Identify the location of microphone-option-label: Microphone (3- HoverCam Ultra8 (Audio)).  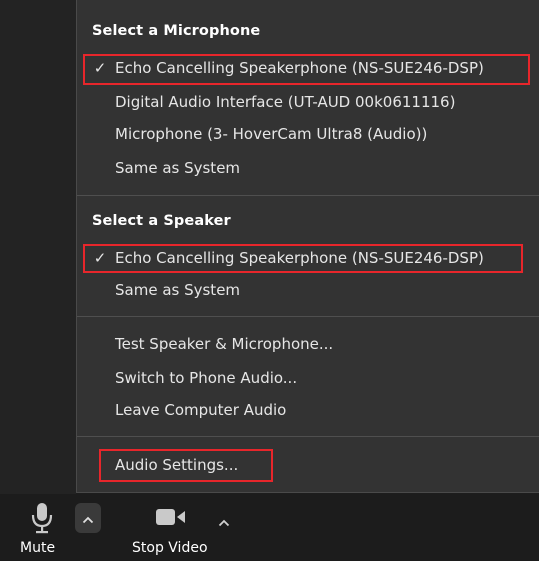
(271, 134).